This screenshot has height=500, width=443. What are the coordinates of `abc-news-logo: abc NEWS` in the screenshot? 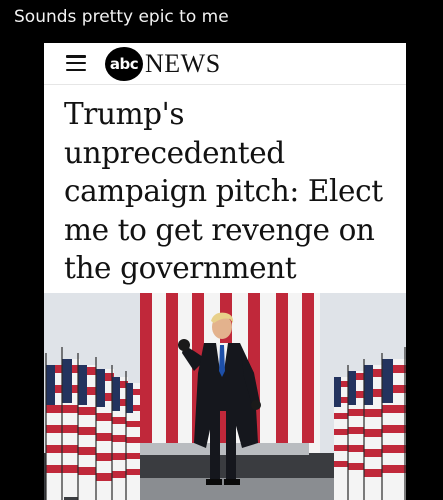 It's located at (163, 64).